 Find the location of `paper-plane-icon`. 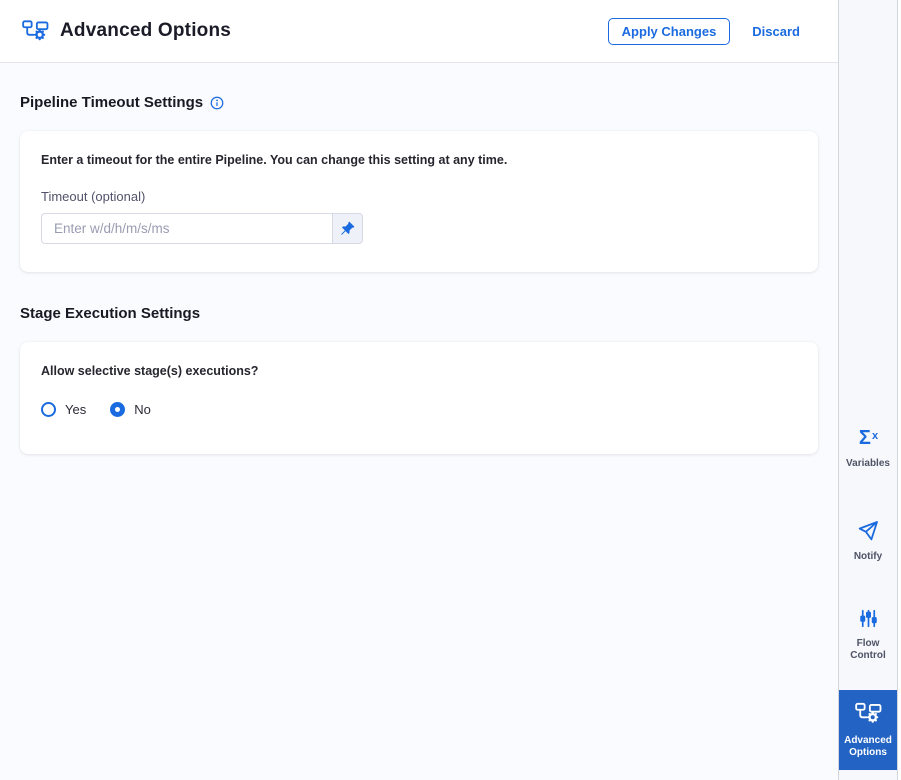

paper-plane-icon is located at coordinates (868, 531).